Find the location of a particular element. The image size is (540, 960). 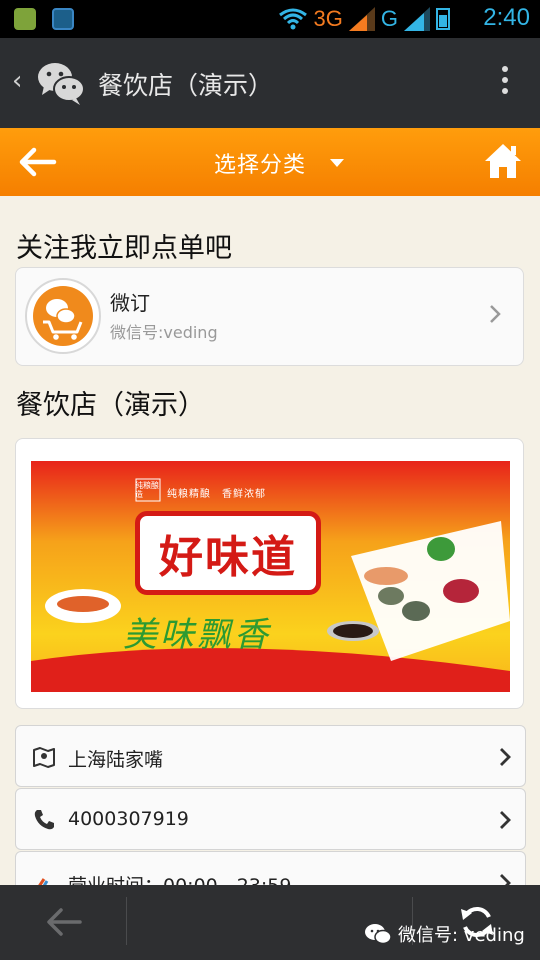

browser-bottom-bar: 微信号: veding is located at coordinates (270, 922).